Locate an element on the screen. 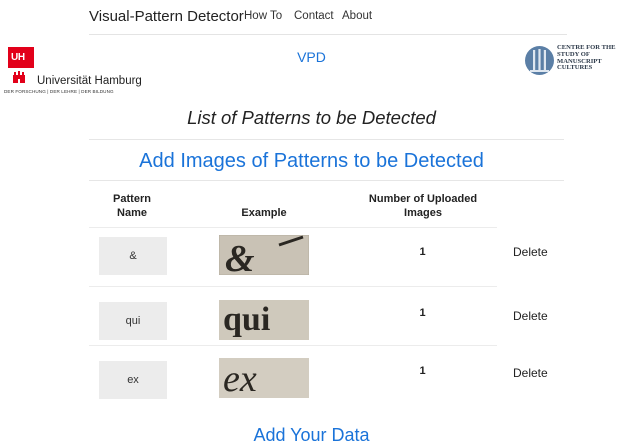 The height and width of the screenshot is (446, 623). uhh-logo-name: Universität Hamburg is located at coordinates (89, 81).